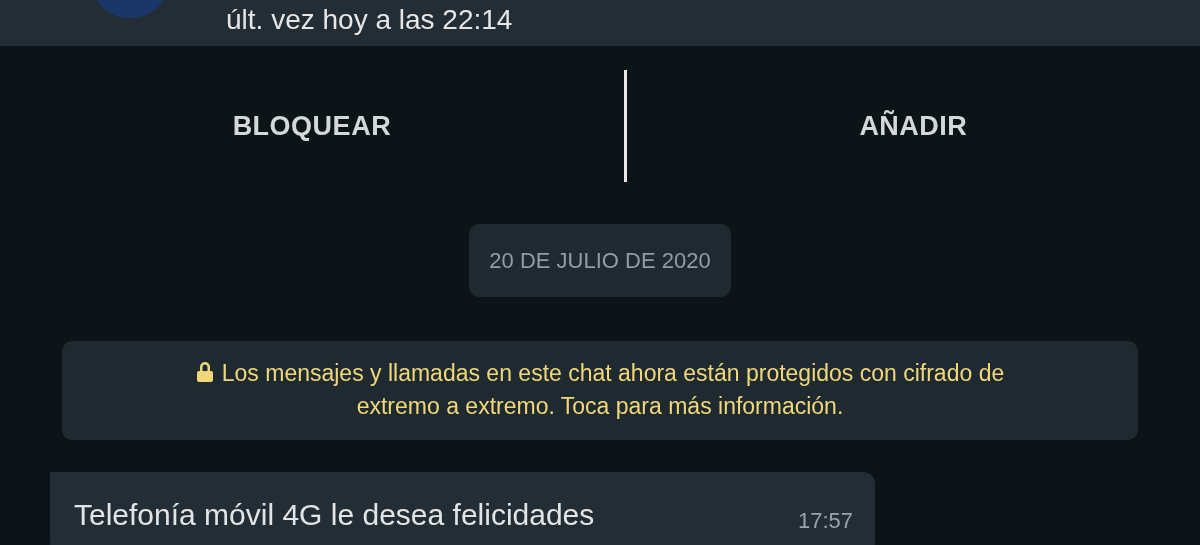 This screenshot has height=545, width=1200. What do you see at coordinates (600, 260) in the screenshot?
I see `date-chip: 20 DE JULIO DE 2020` at bounding box center [600, 260].